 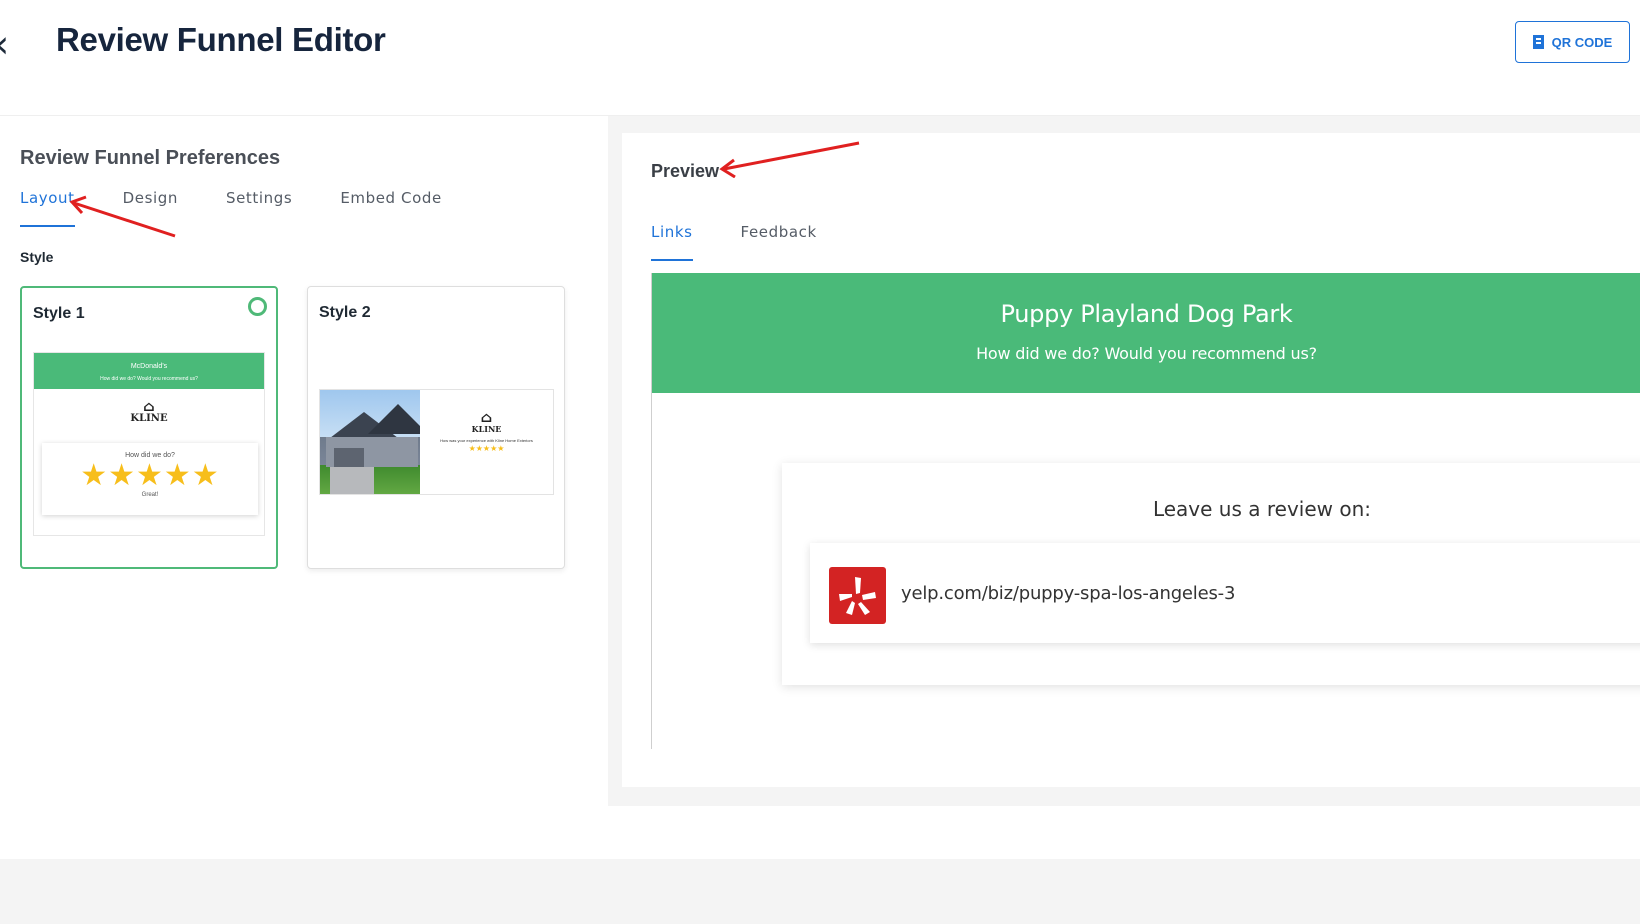 What do you see at coordinates (1146, 353) in the screenshot?
I see `preview-question: How did we do? Would you recommend us?` at bounding box center [1146, 353].